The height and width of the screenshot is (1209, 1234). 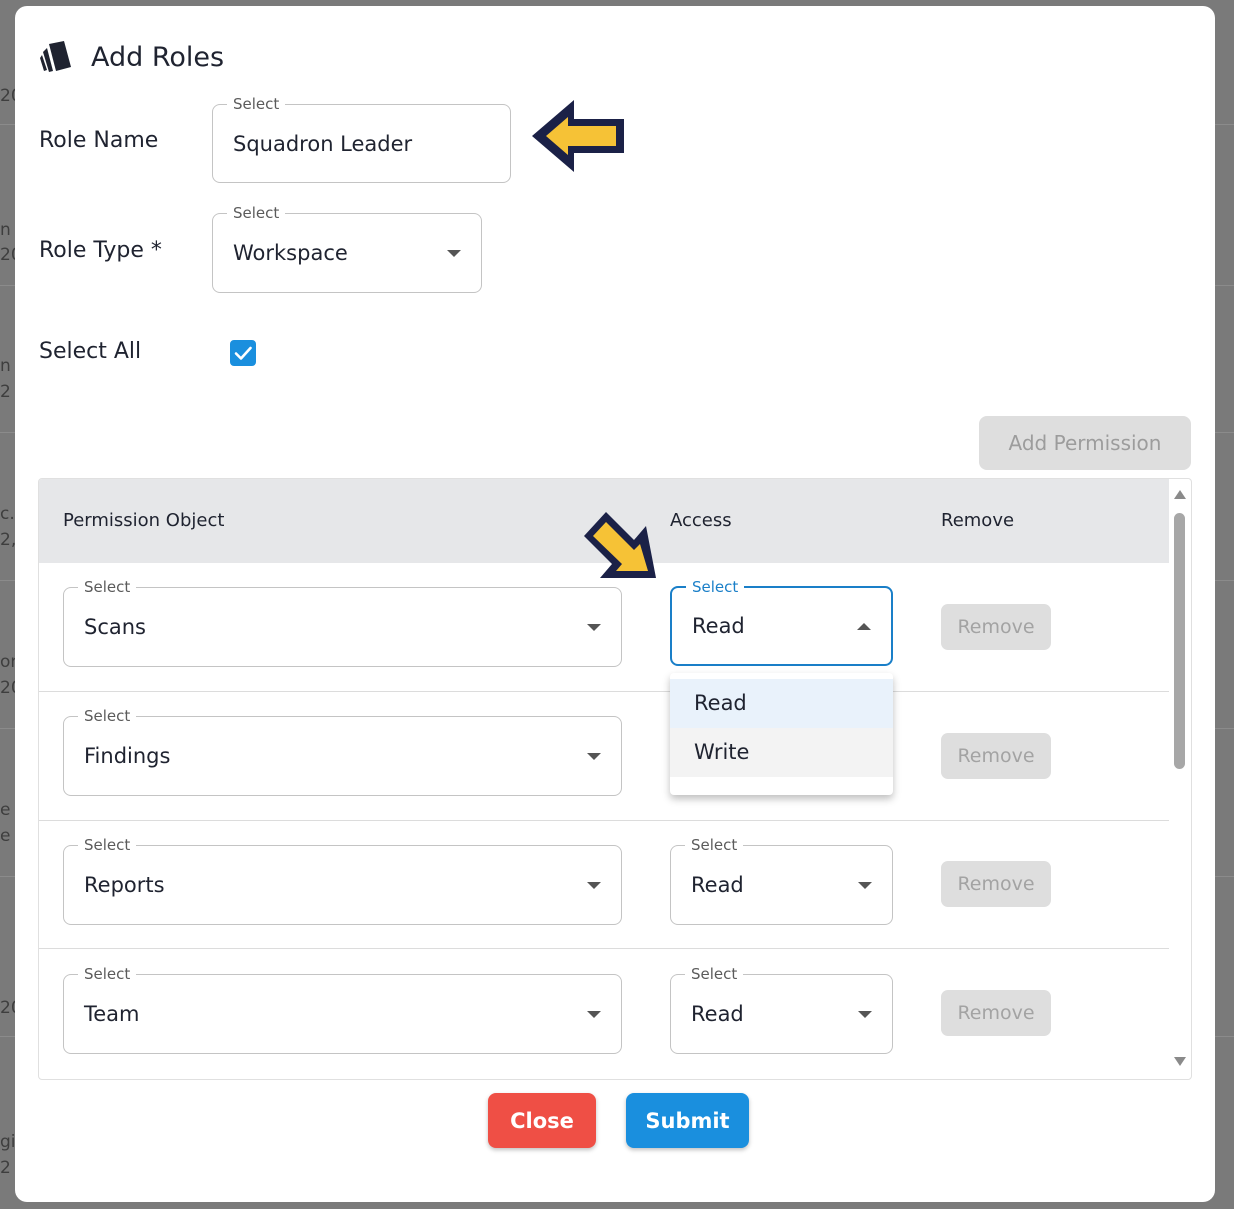 I want to click on table-row: Select Reports Select Read Remove, so click(x=604, y=884).